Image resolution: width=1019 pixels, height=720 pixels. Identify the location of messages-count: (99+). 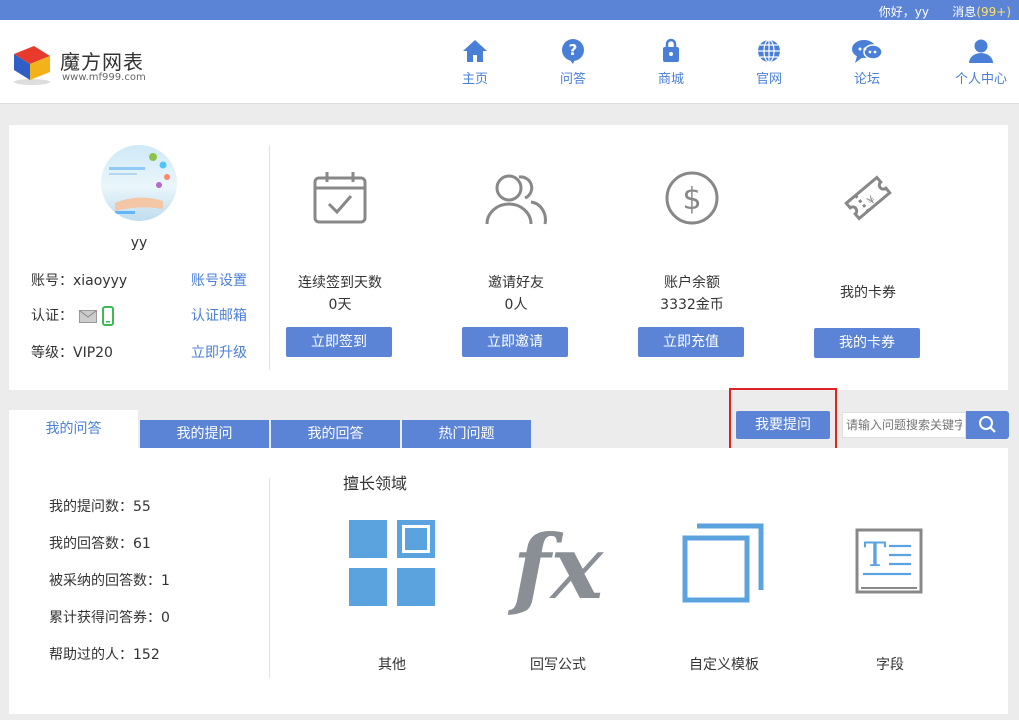
(993, 12).